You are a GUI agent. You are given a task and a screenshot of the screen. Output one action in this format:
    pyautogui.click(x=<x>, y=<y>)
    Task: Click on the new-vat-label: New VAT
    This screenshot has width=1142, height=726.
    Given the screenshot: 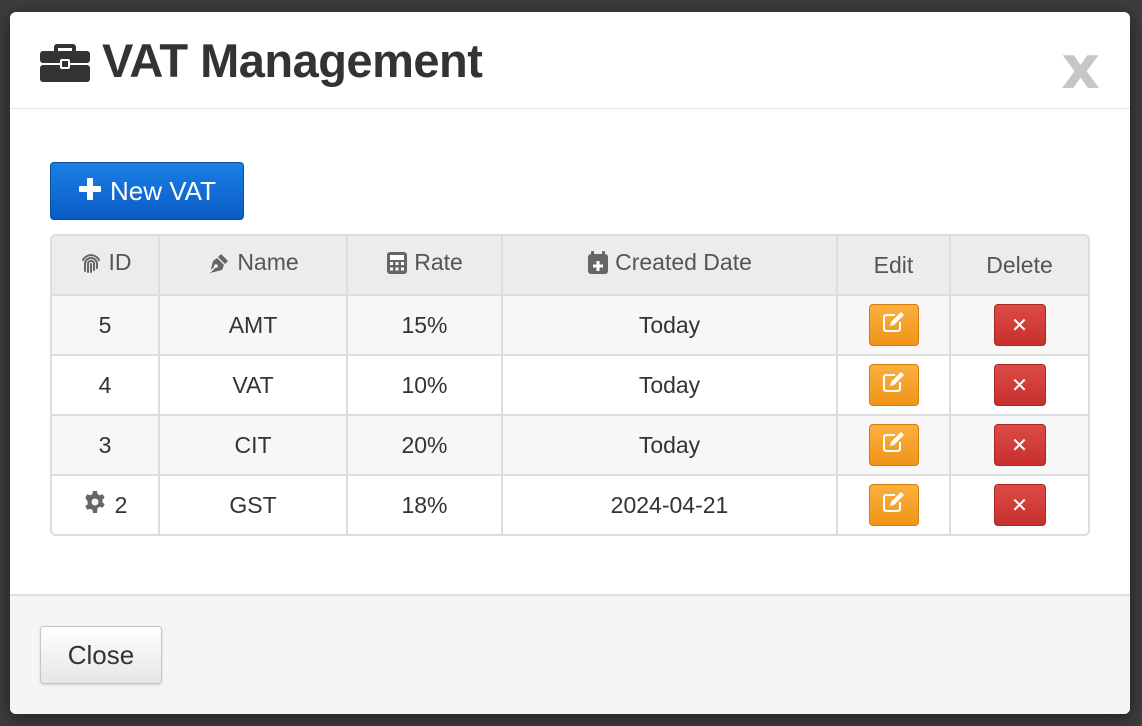 What is the action you would take?
    pyautogui.click(x=163, y=190)
    